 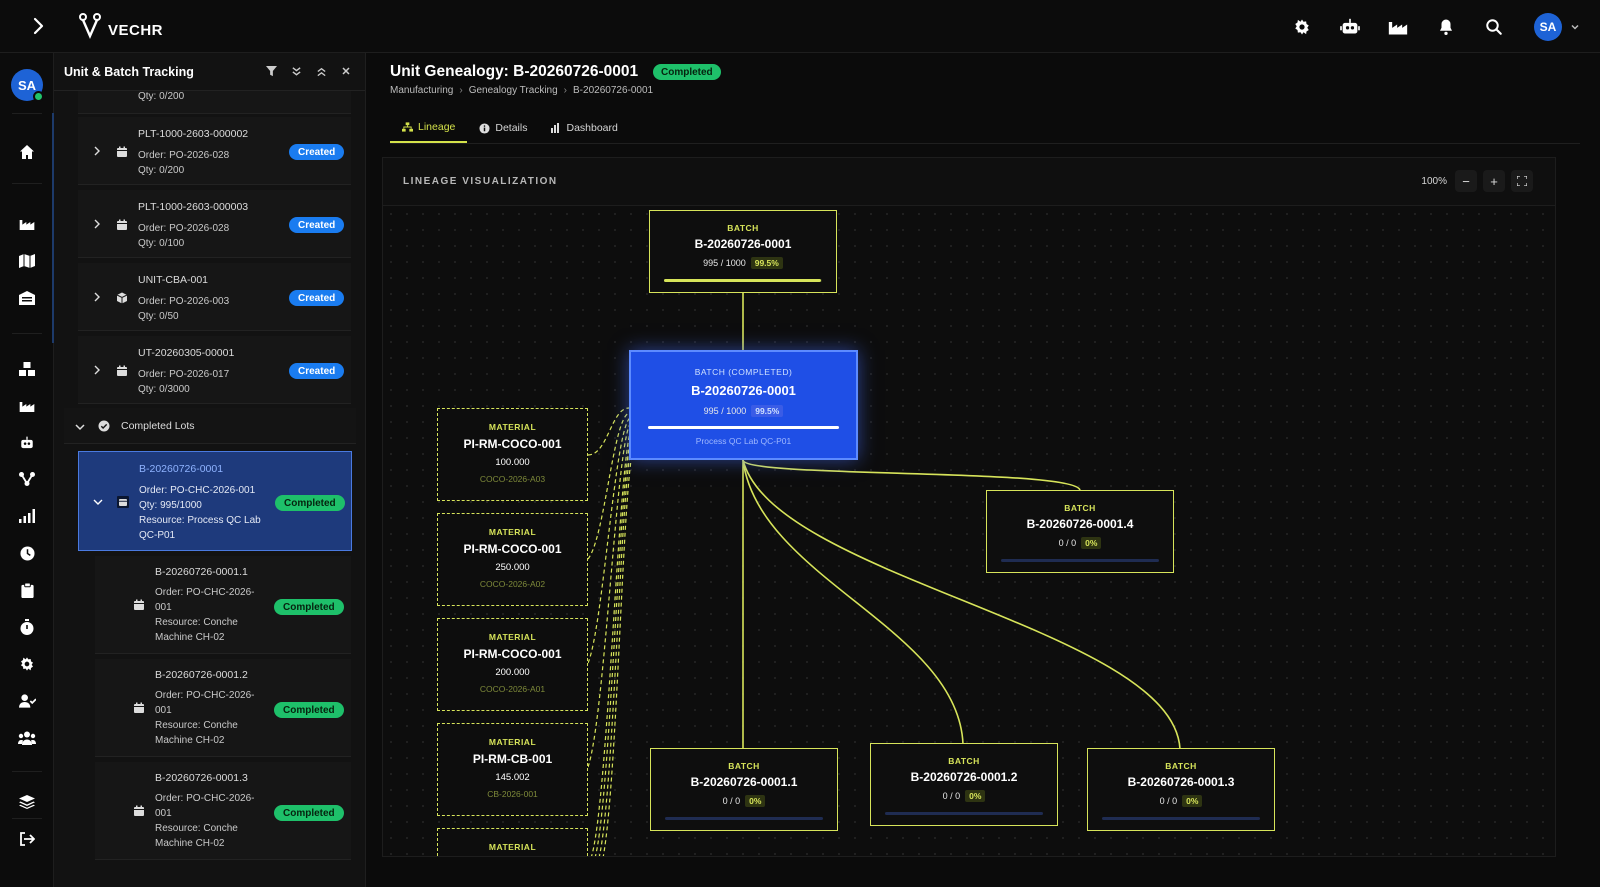 I want to click on page-title: Unit Genealogy: B-20260726-0001, so click(x=514, y=71).